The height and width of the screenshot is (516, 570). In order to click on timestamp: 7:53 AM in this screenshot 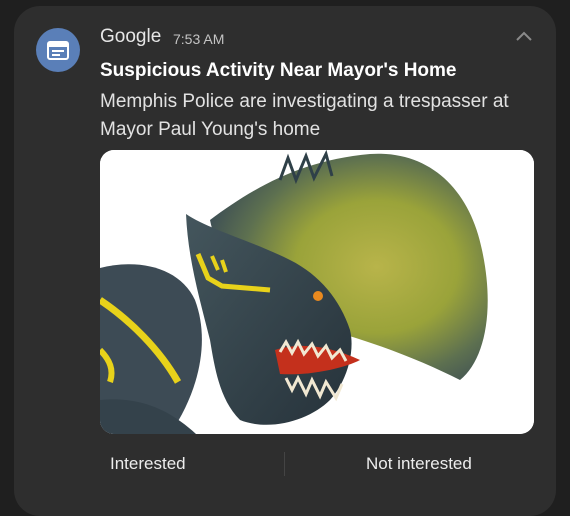, I will do `click(199, 39)`.